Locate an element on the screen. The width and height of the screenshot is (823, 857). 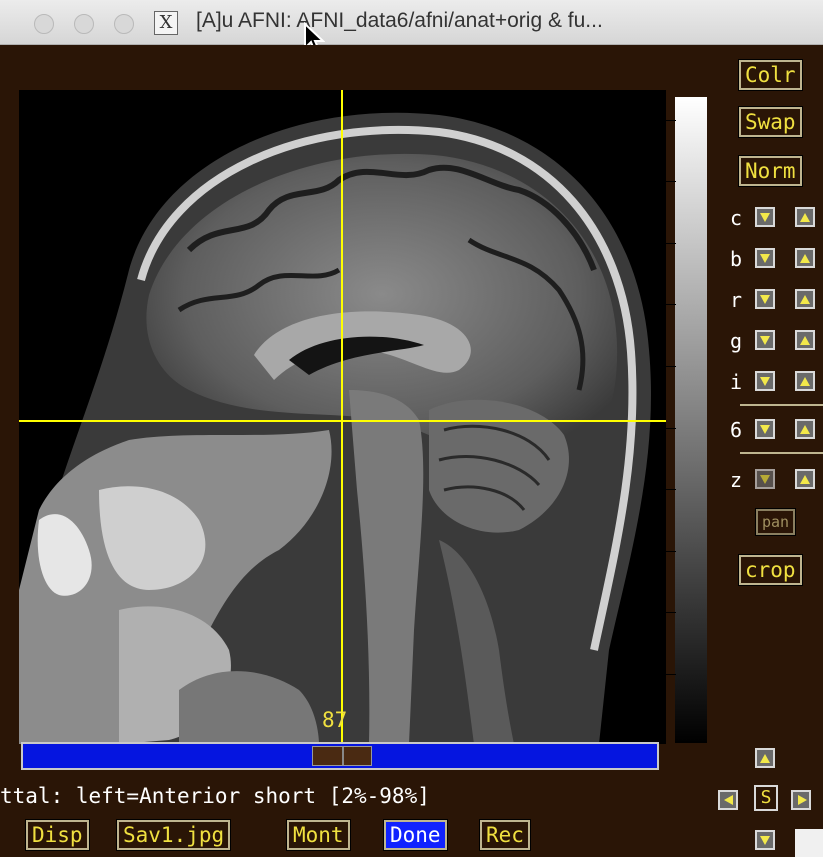
crop-button: crop is located at coordinates (770, 570).